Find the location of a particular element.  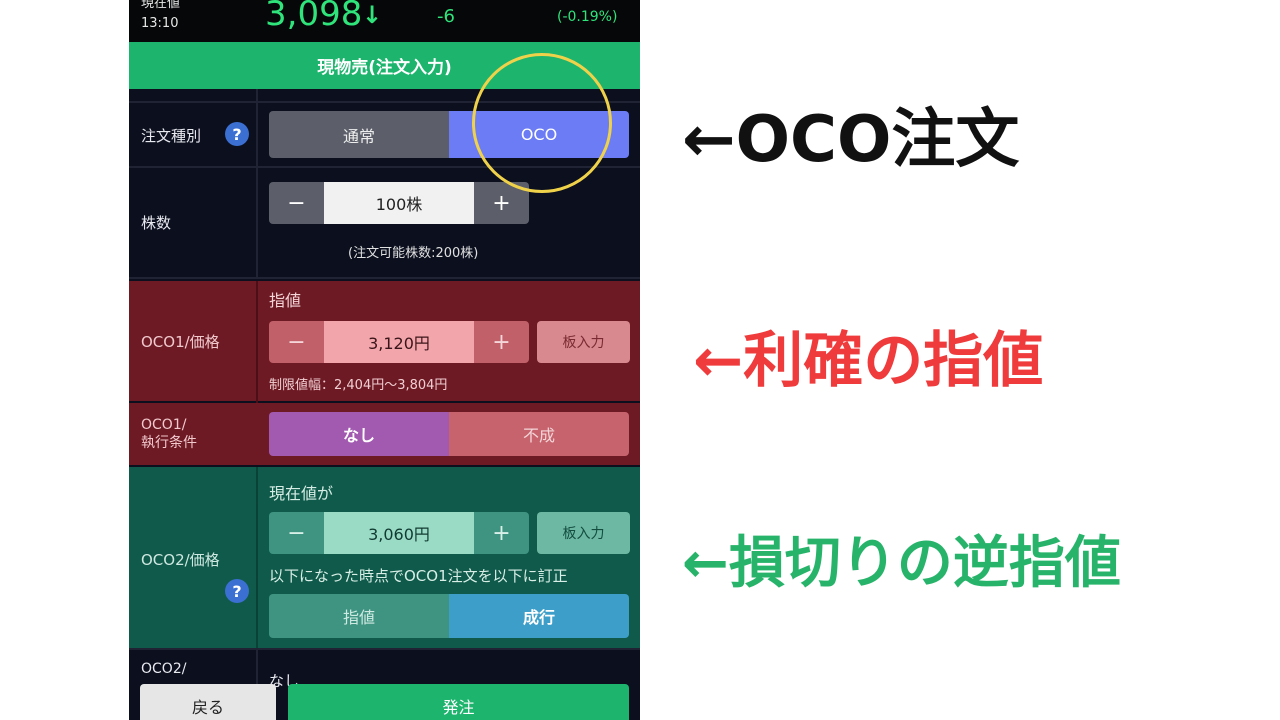

back-button: 戻る is located at coordinates (208, 702).